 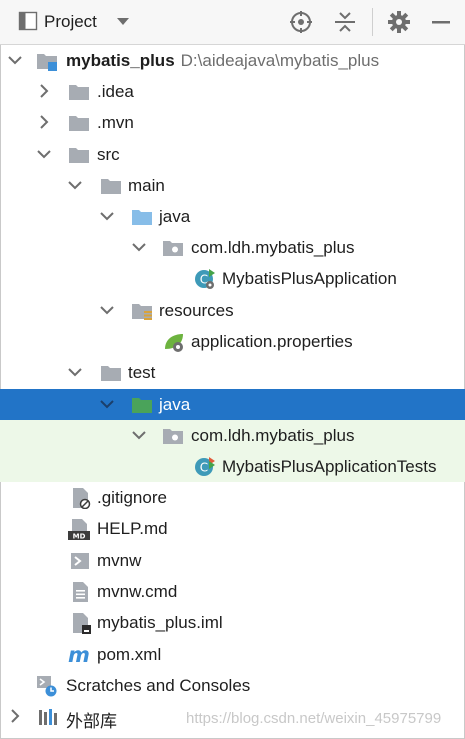 I want to click on test-class-icon: C, so click(x=205, y=466).